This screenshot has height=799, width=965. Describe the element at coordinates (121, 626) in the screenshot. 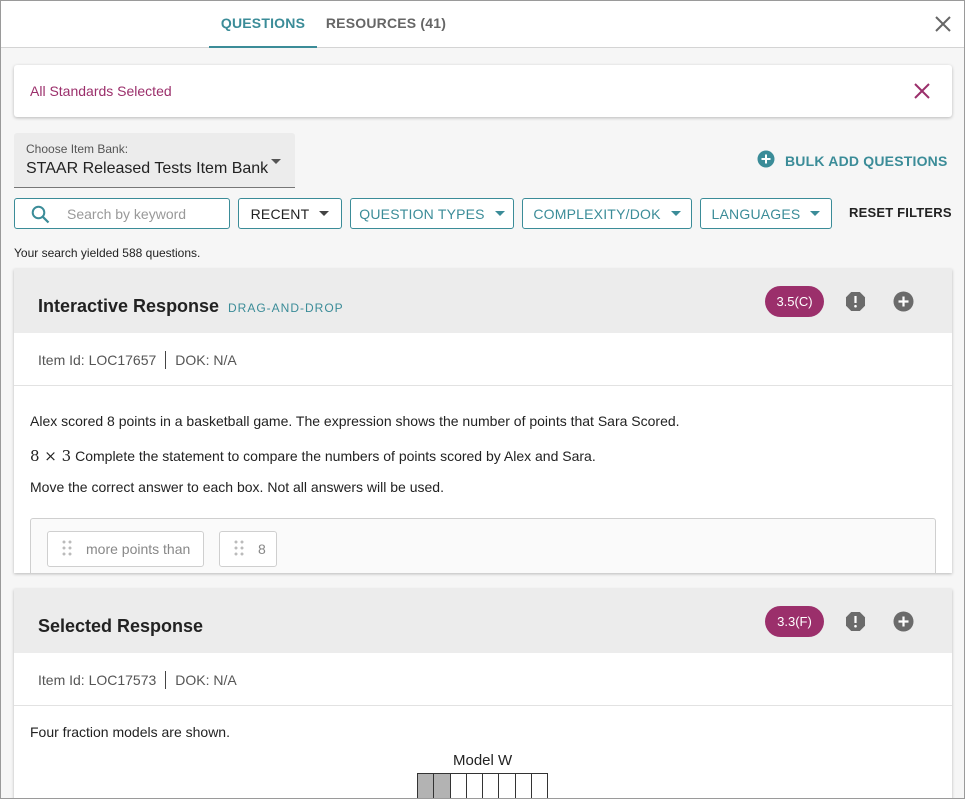

I see `question-type-title: Selected Response` at that location.